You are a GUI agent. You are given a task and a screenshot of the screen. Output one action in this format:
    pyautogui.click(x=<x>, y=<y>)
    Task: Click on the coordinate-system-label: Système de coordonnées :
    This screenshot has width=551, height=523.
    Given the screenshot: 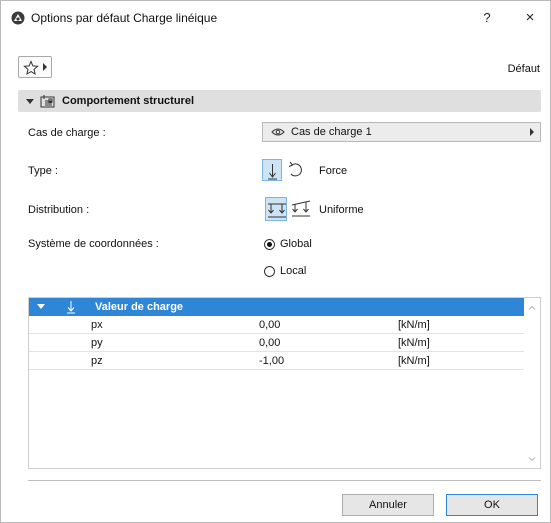 What is the action you would take?
    pyautogui.click(x=93, y=244)
    